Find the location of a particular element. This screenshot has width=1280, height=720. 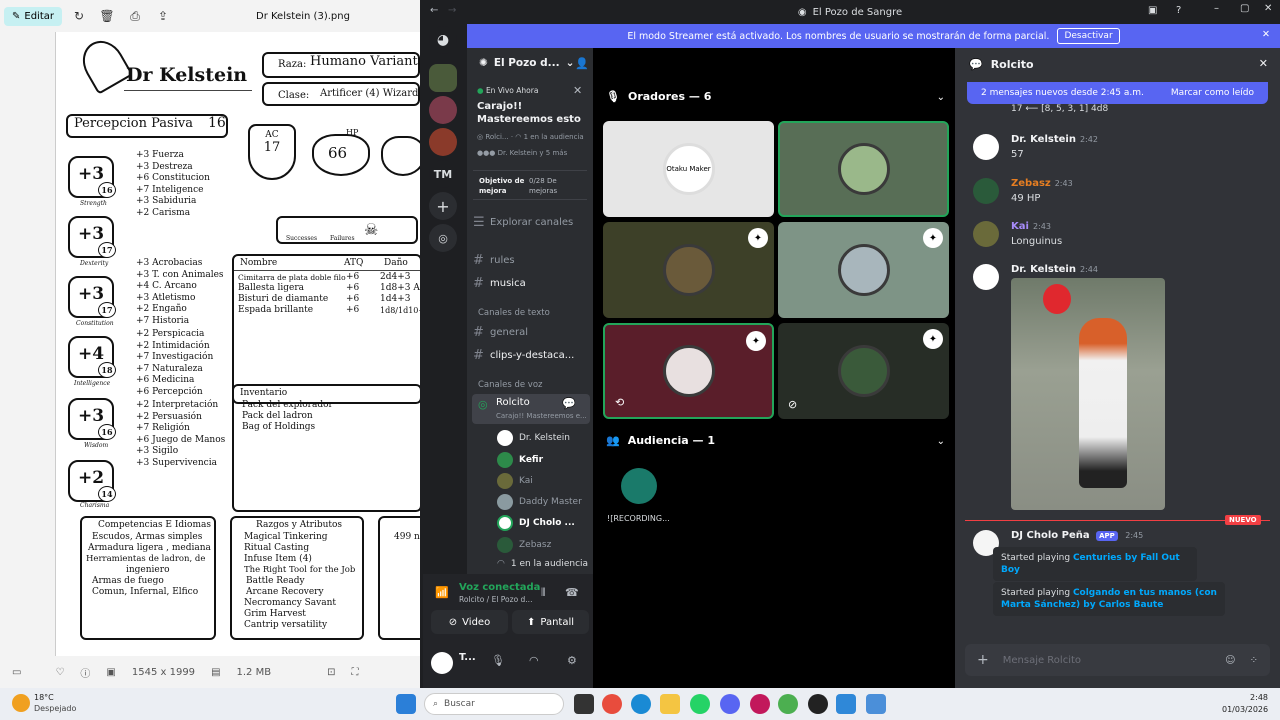

start-icon is located at coordinates (406, 704).